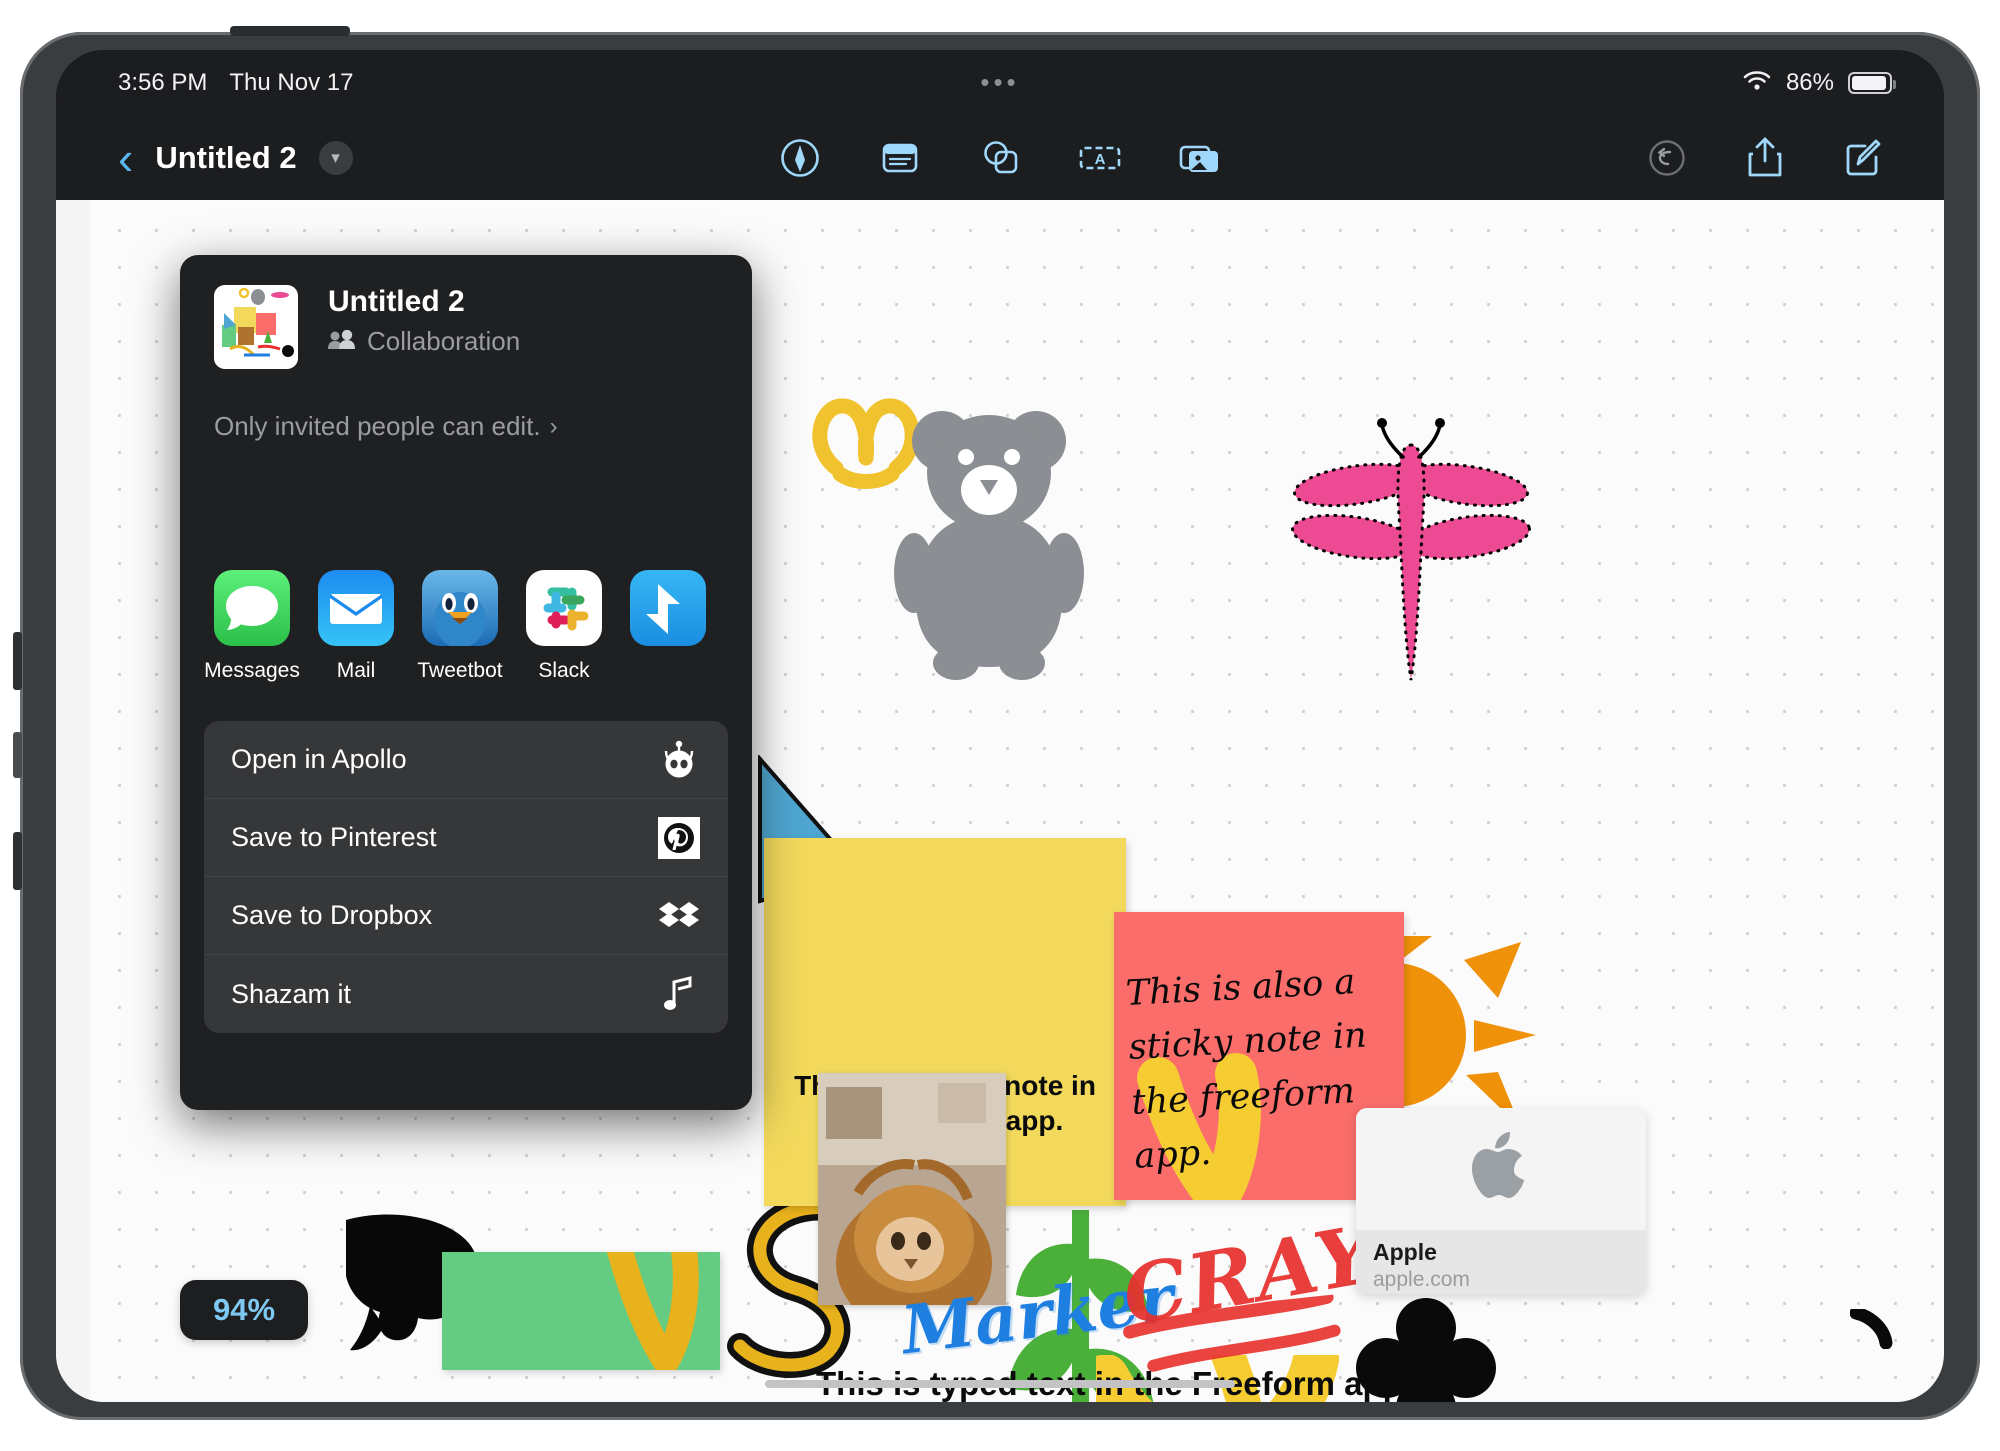 The image size is (2000, 1451). What do you see at coordinates (332, 915) in the screenshot?
I see `action-label: Save to Dropbox` at bounding box center [332, 915].